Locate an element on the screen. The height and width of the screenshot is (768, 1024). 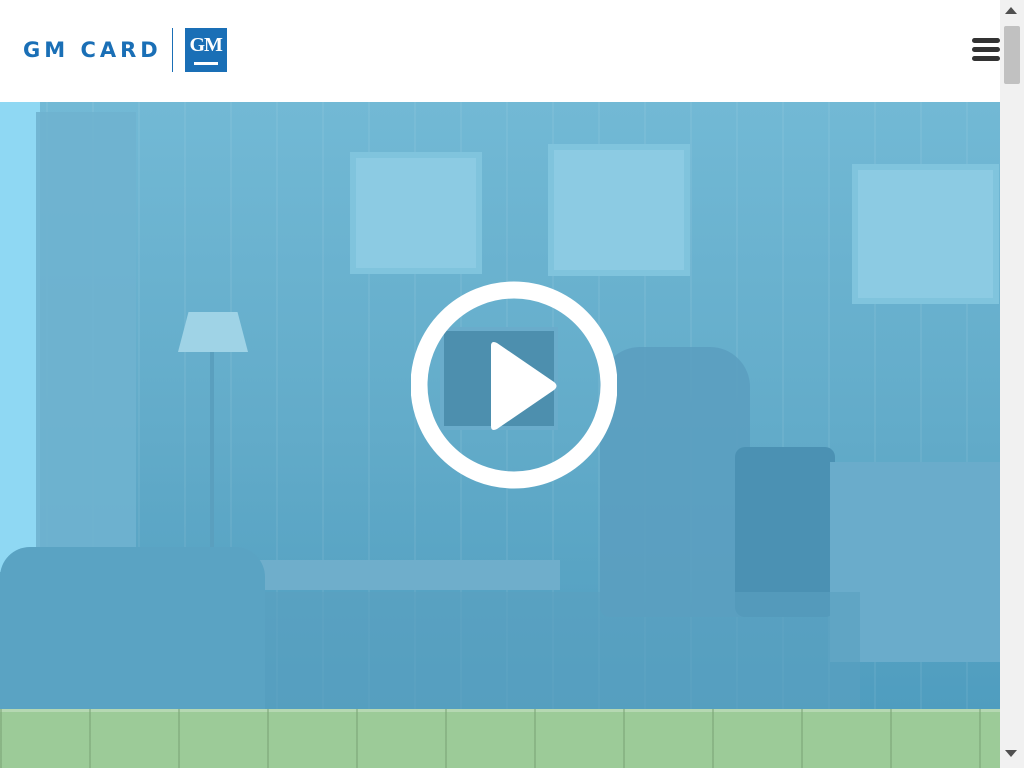
hero-window is located at coordinates (20, 337).